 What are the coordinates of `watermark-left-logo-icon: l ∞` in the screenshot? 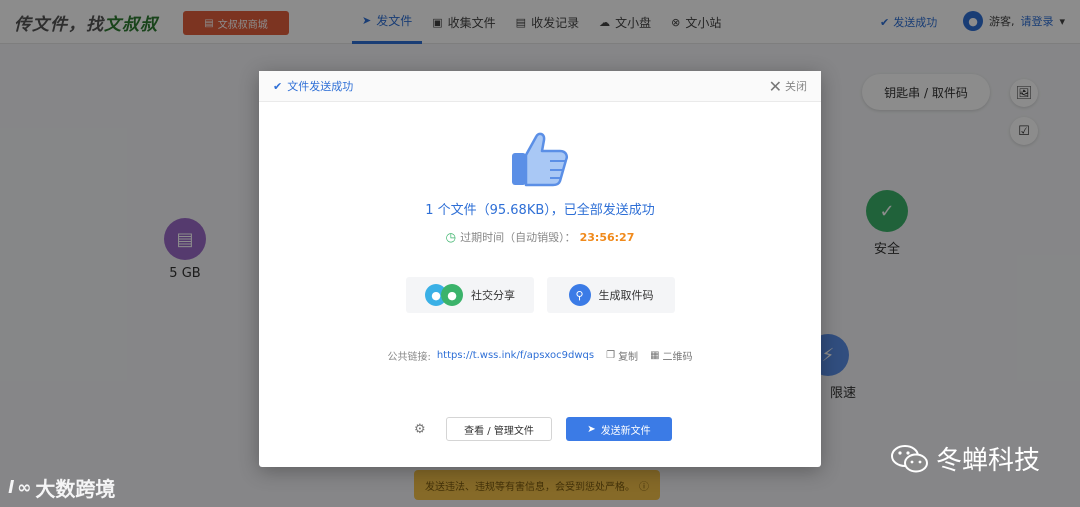 It's located at (20, 487).